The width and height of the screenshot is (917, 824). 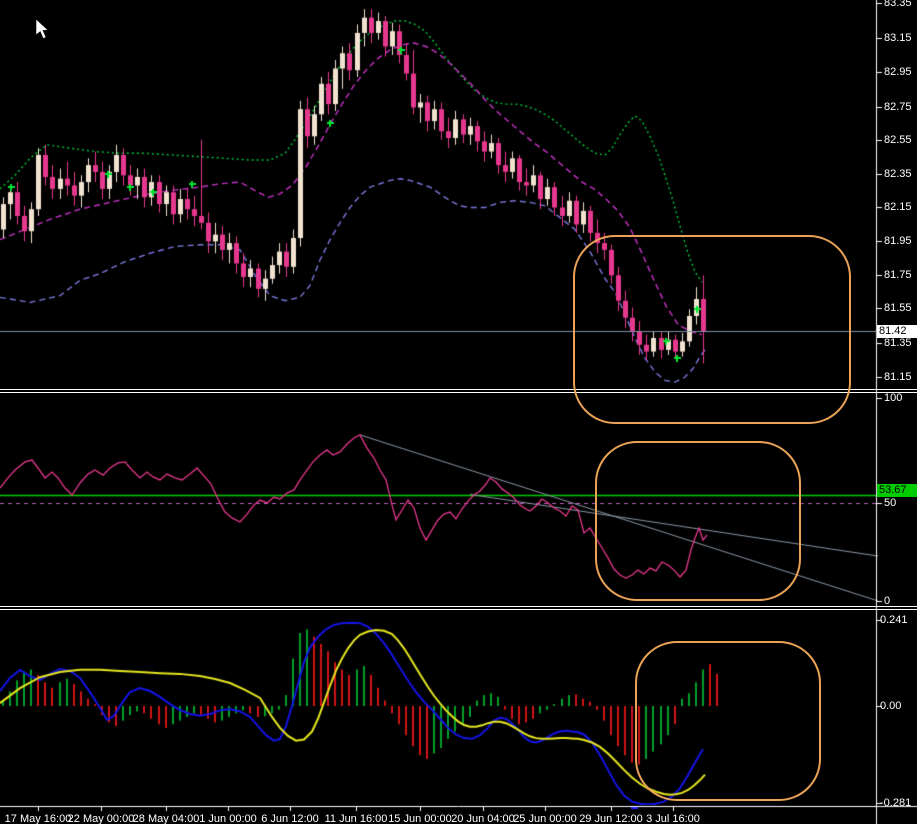 I want to click on macd-axis-label: -0.281, so click(x=896, y=803).